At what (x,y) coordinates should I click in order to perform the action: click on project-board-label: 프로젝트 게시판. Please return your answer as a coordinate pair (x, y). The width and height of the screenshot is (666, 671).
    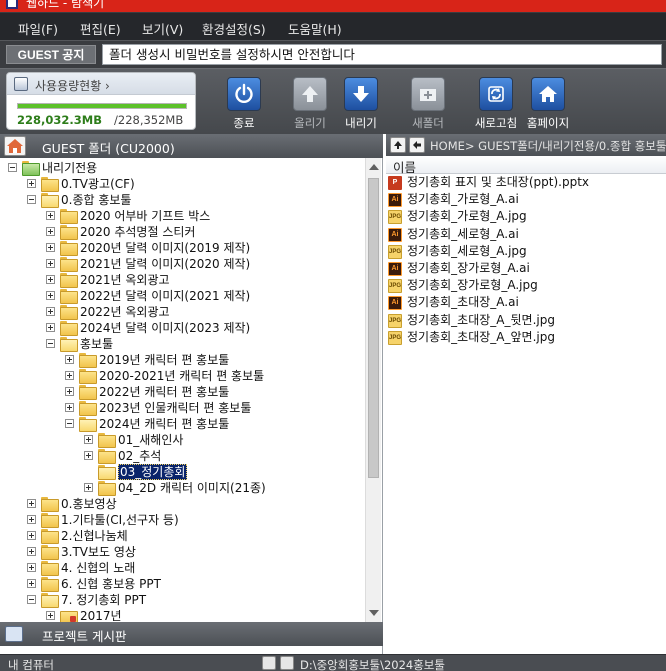
    Looking at the image, I should click on (84, 636).